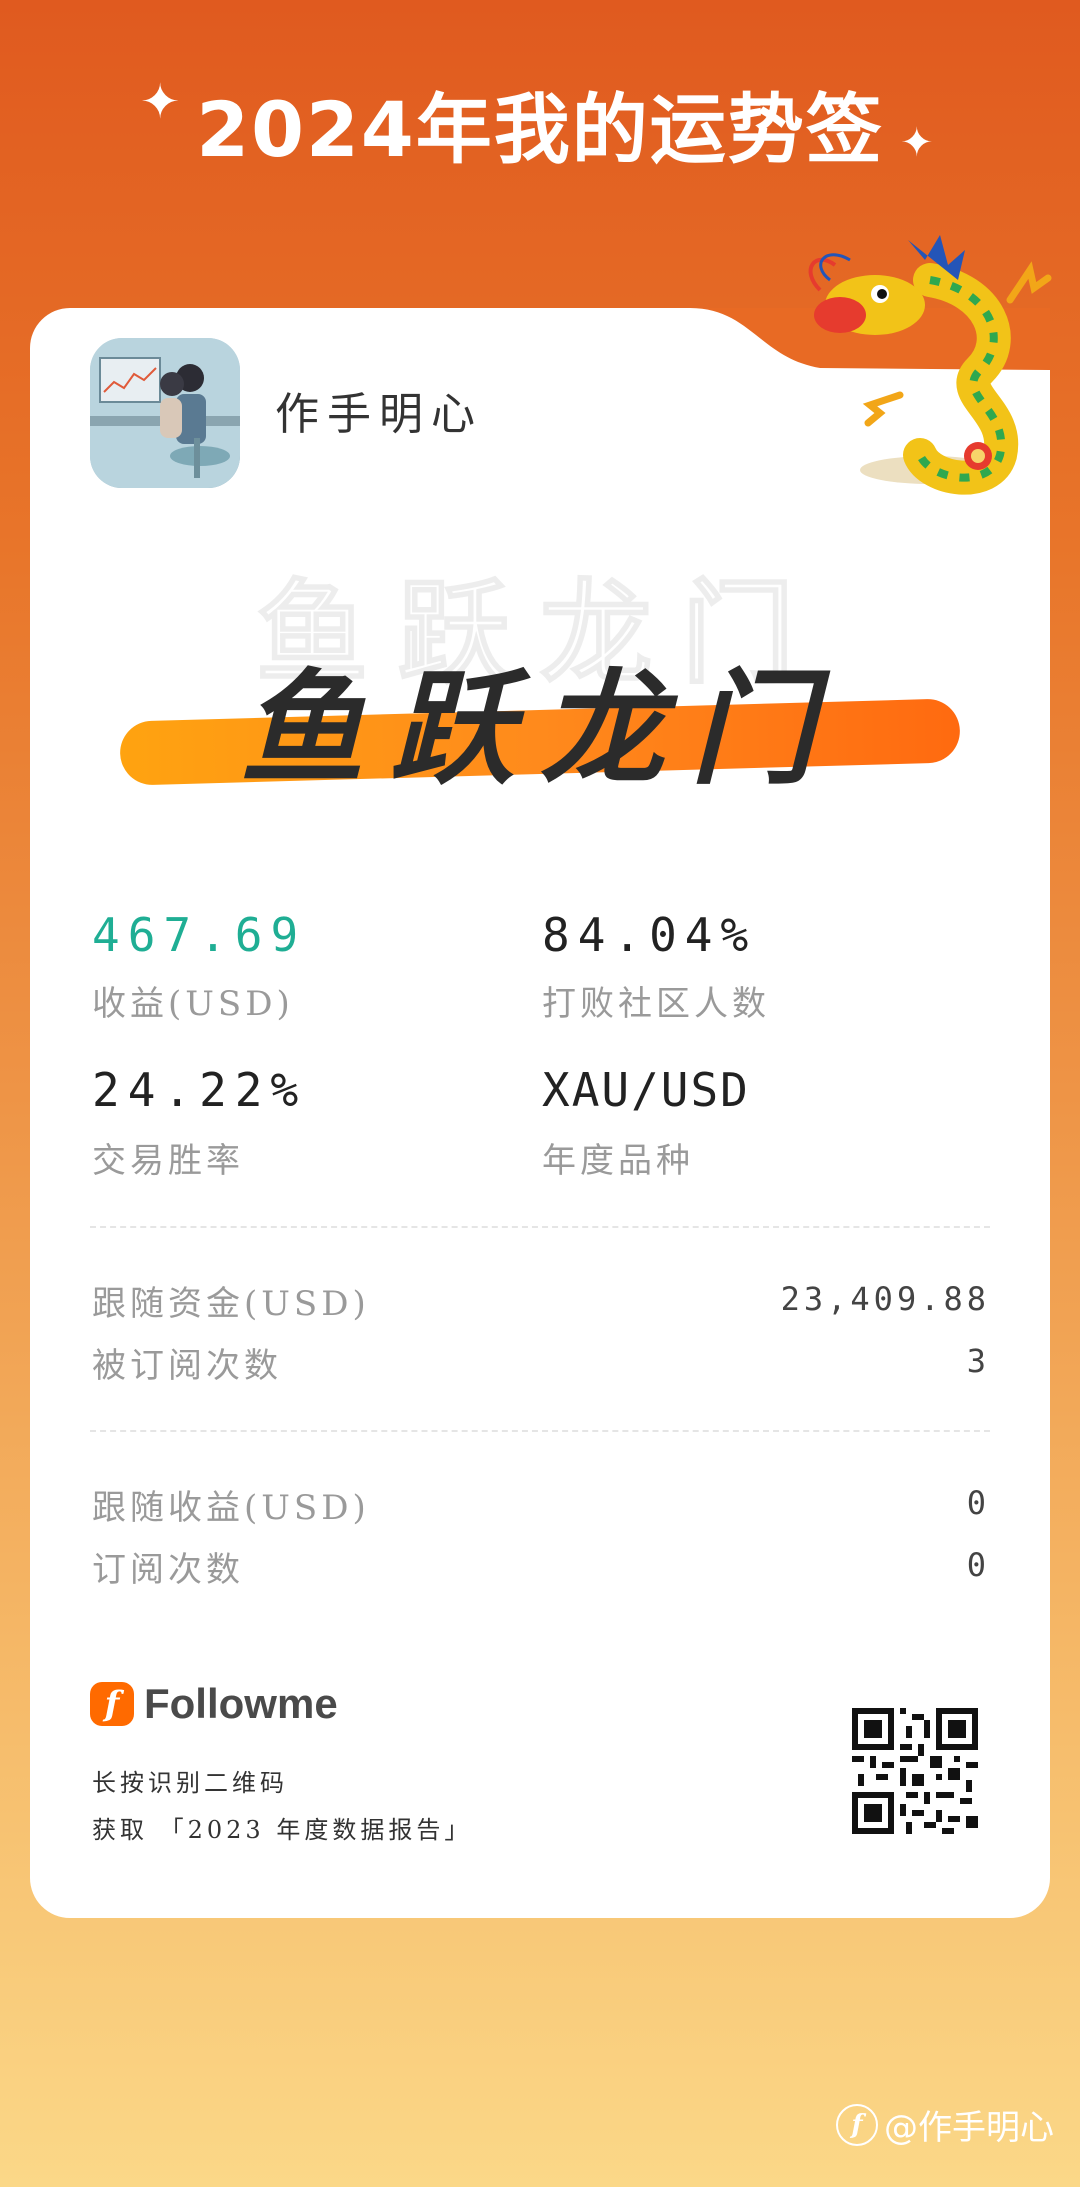  What do you see at coordinates (190, 1783) in the screenshot?
I see `qr-hint-line1: 长按识别二维码` at bounding box center [190, 1783].